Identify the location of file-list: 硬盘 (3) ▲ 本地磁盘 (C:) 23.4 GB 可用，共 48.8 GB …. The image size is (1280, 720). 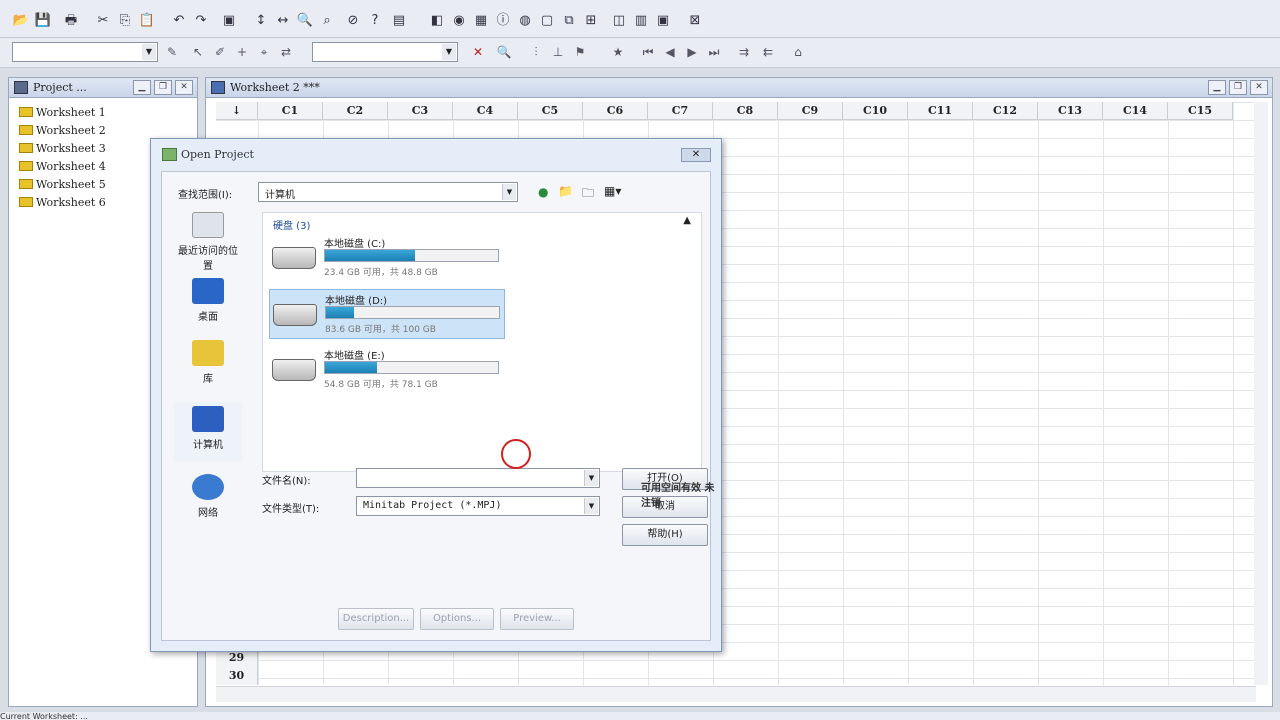
(482, 342).